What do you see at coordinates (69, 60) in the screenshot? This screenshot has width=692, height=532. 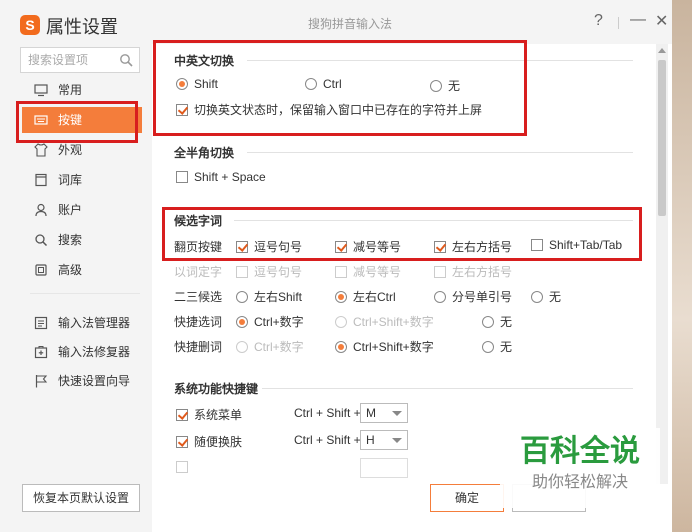 I see `settings-search-input` at bounding box center [69, 60].